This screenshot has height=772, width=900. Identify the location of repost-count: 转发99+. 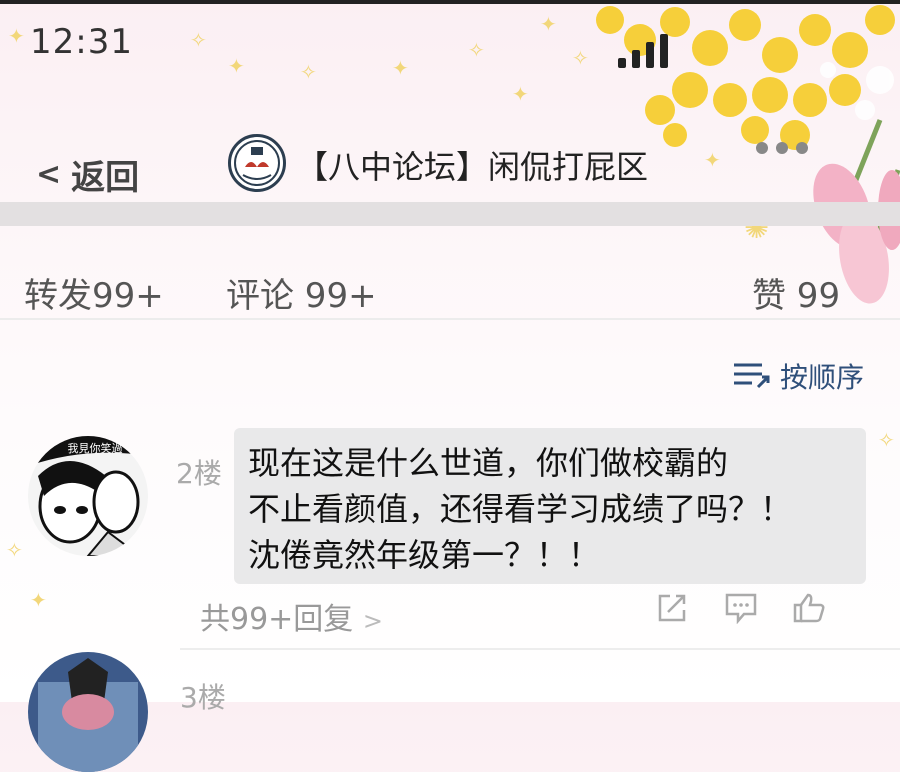
(94, 292).